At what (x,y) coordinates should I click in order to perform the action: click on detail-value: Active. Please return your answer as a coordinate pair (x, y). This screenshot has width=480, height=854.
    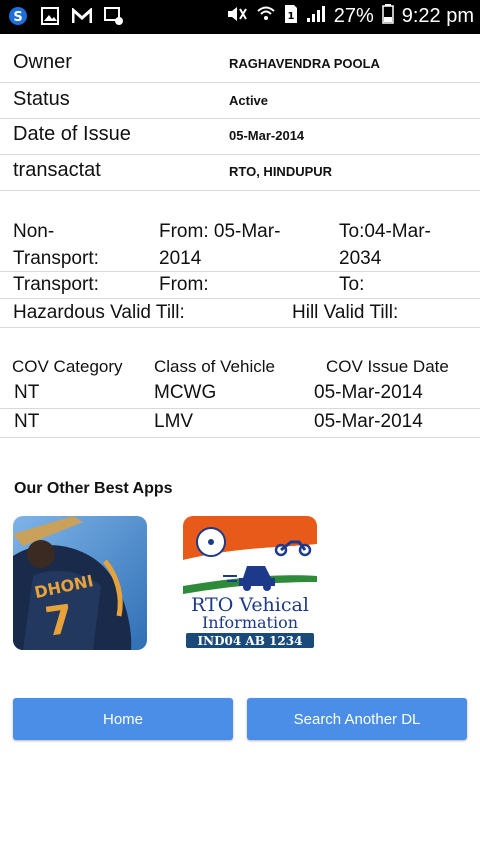
    Looking at the image, I should click on (249, 100).